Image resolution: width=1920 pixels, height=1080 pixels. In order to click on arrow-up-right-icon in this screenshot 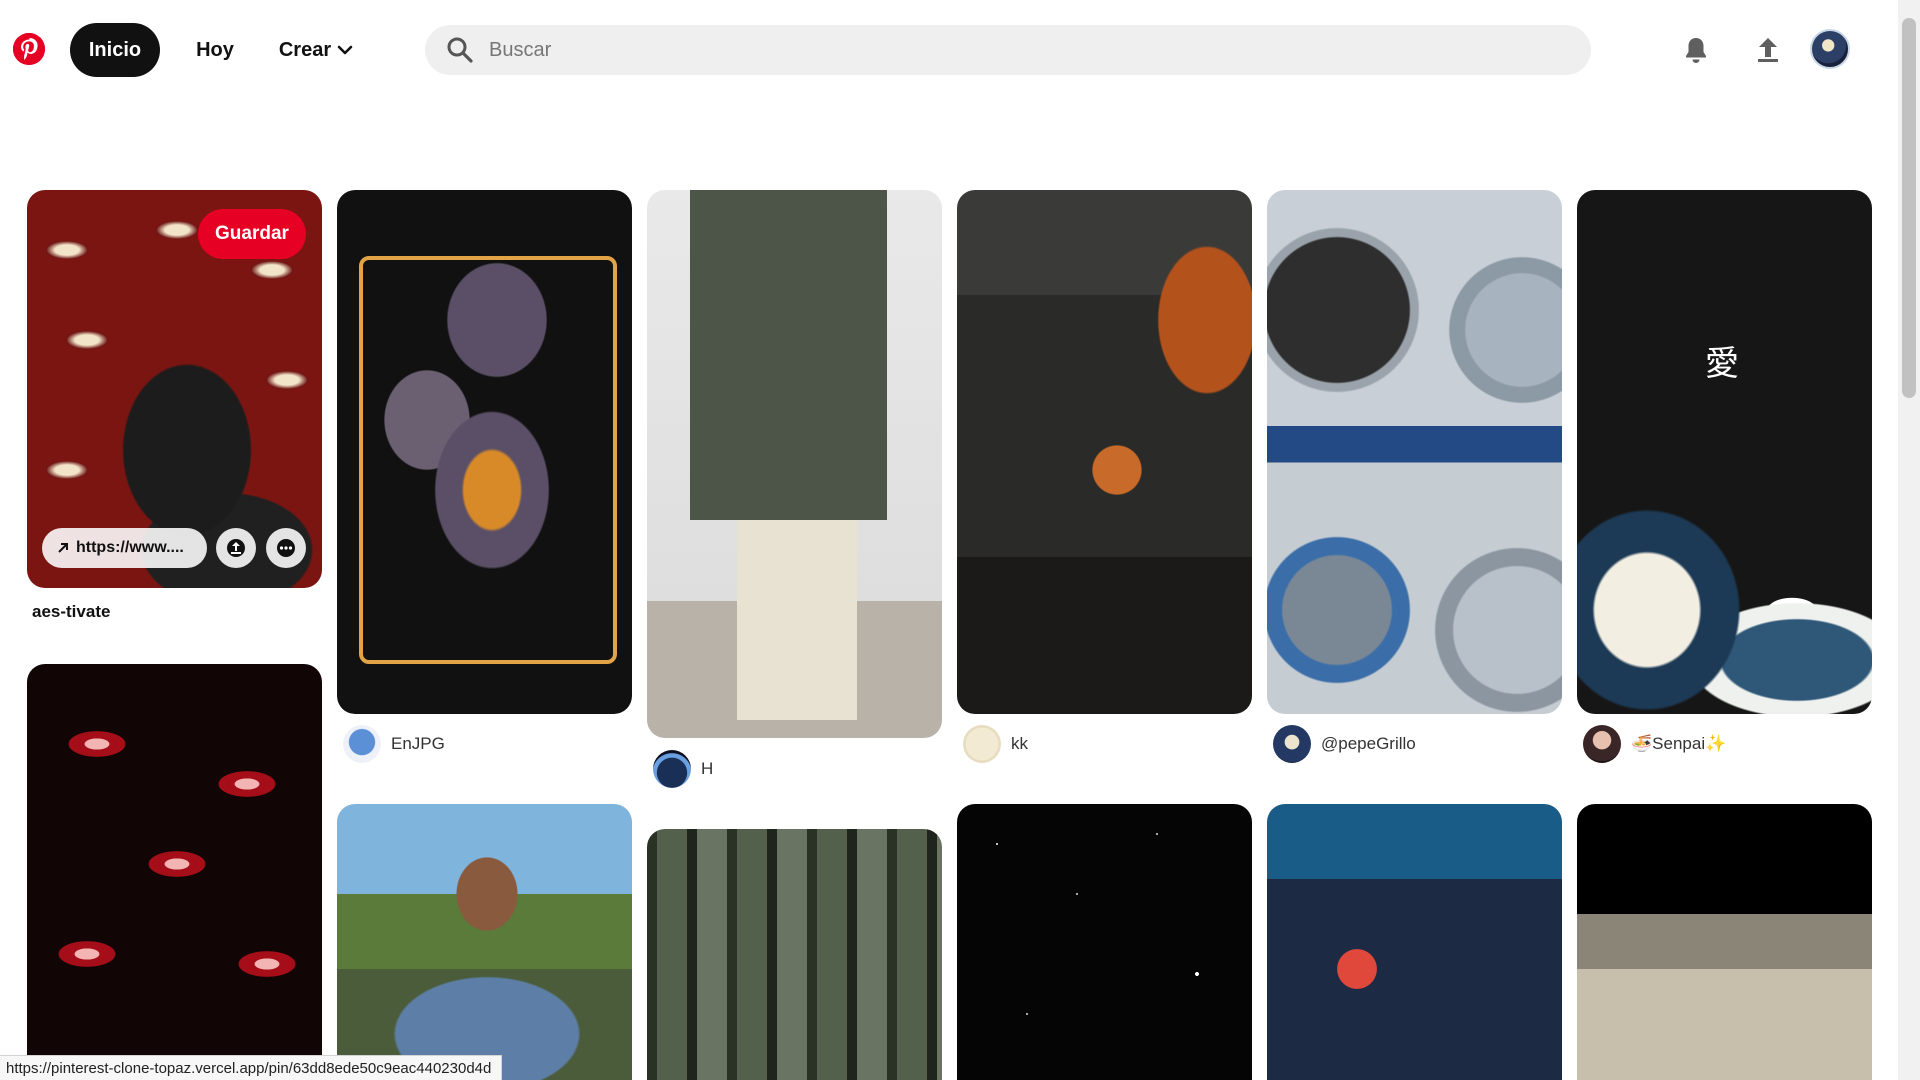, I will do `click(63, 548)`.